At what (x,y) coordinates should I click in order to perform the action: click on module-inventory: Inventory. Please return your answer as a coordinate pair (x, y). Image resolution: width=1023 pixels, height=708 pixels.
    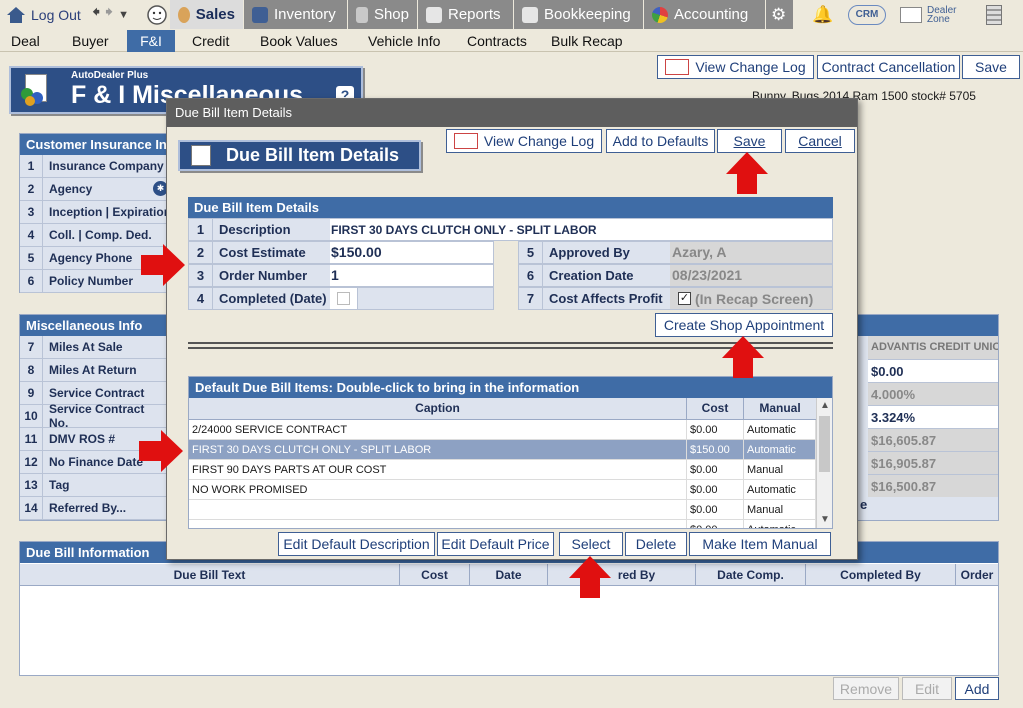
    Looking at the image, I should click on (296, 14).